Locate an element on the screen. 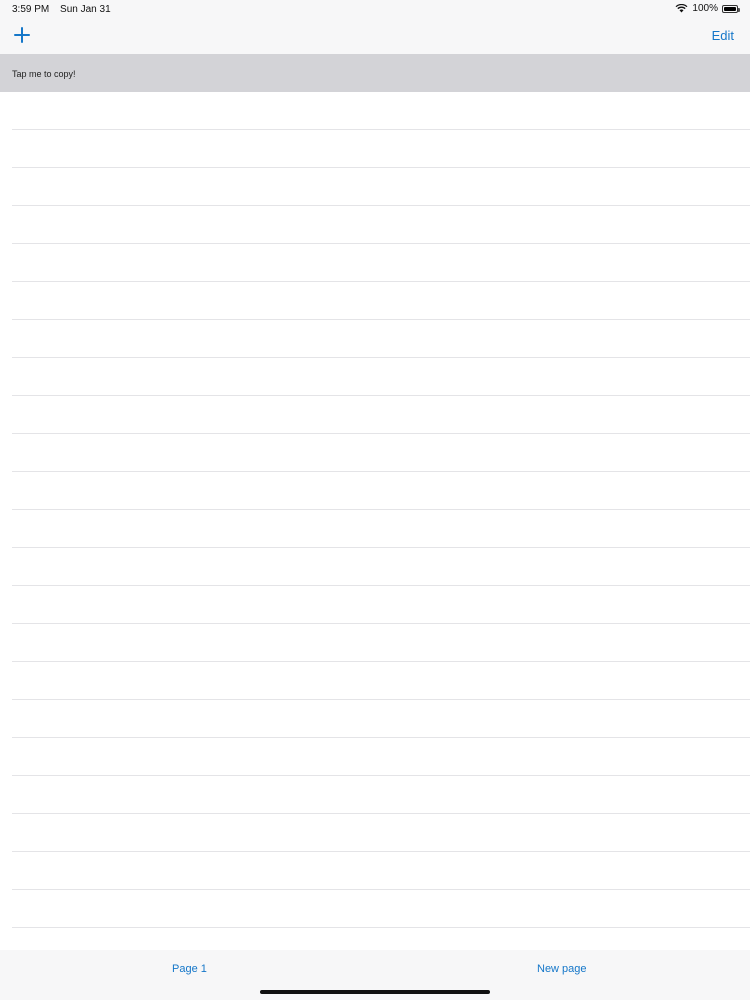 This screenshot has height=1000, width=750. status-bar: 3:59 PM Sun Jan 31 100% is located at coordinates (375, 9).